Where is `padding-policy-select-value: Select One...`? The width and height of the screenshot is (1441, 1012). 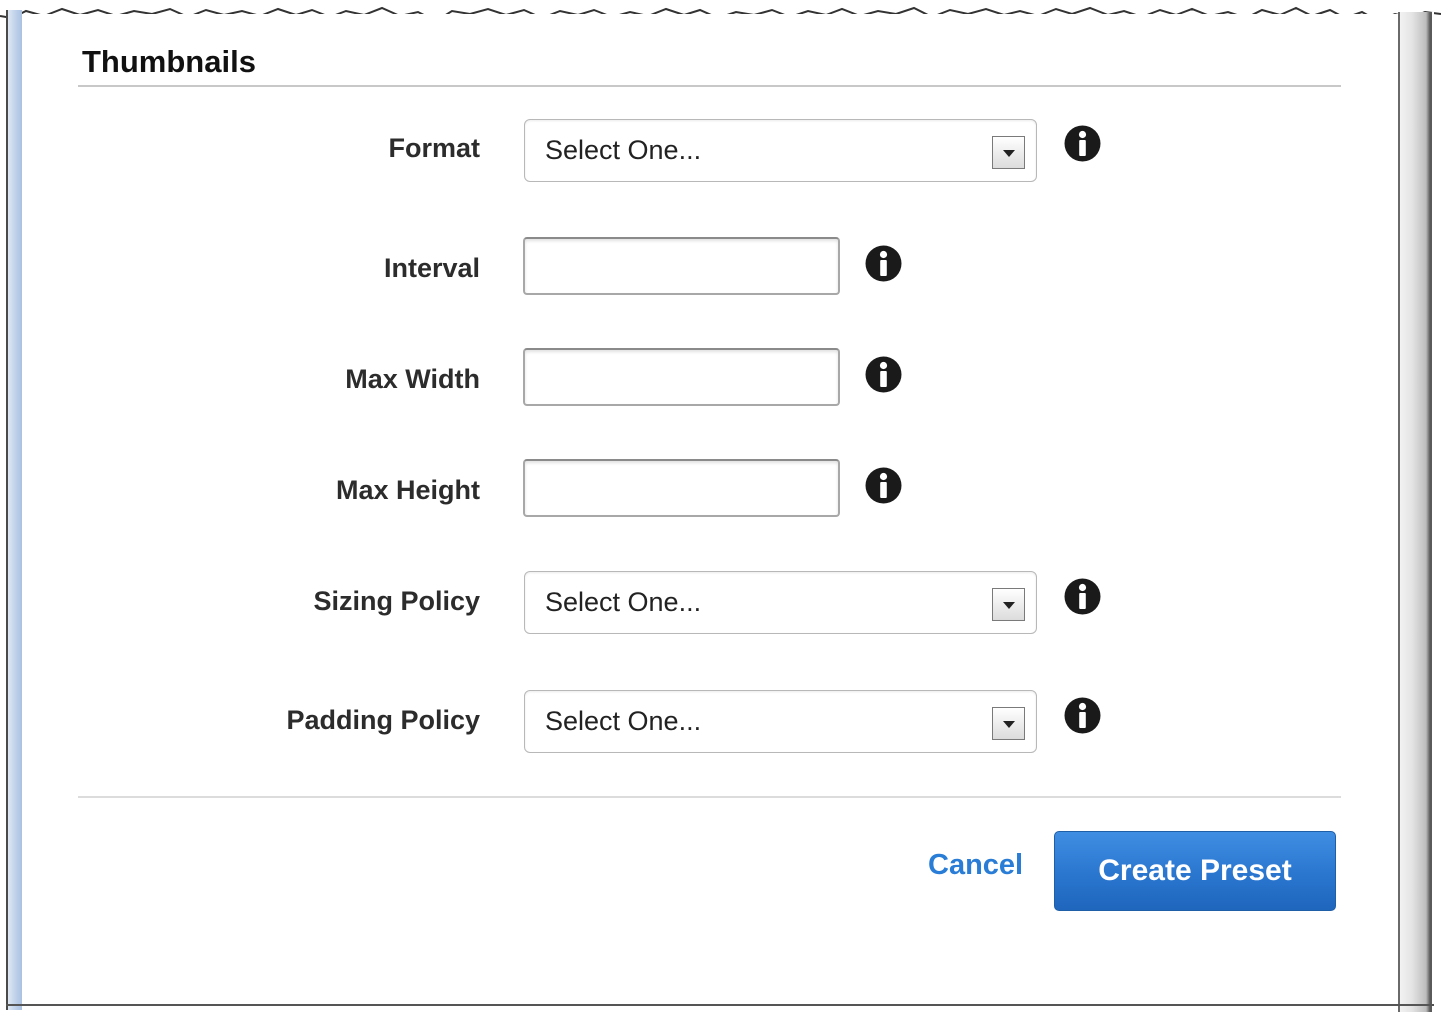
padding-policy-select-value: Select One... is located at coordinates (623, 721).